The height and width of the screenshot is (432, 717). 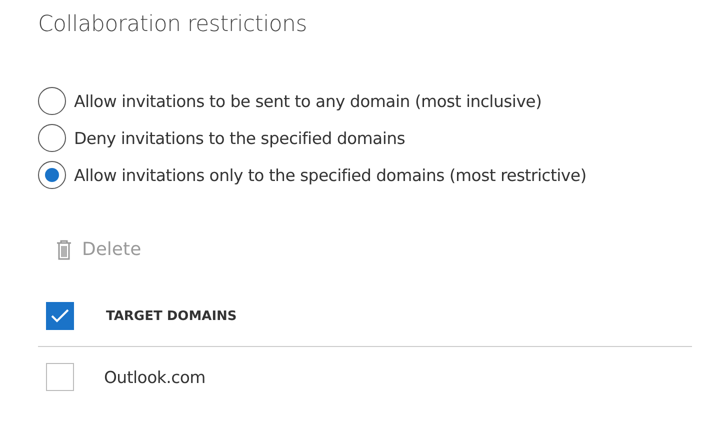 I want to click on checkmark-icon, so click(x=60, y=316).